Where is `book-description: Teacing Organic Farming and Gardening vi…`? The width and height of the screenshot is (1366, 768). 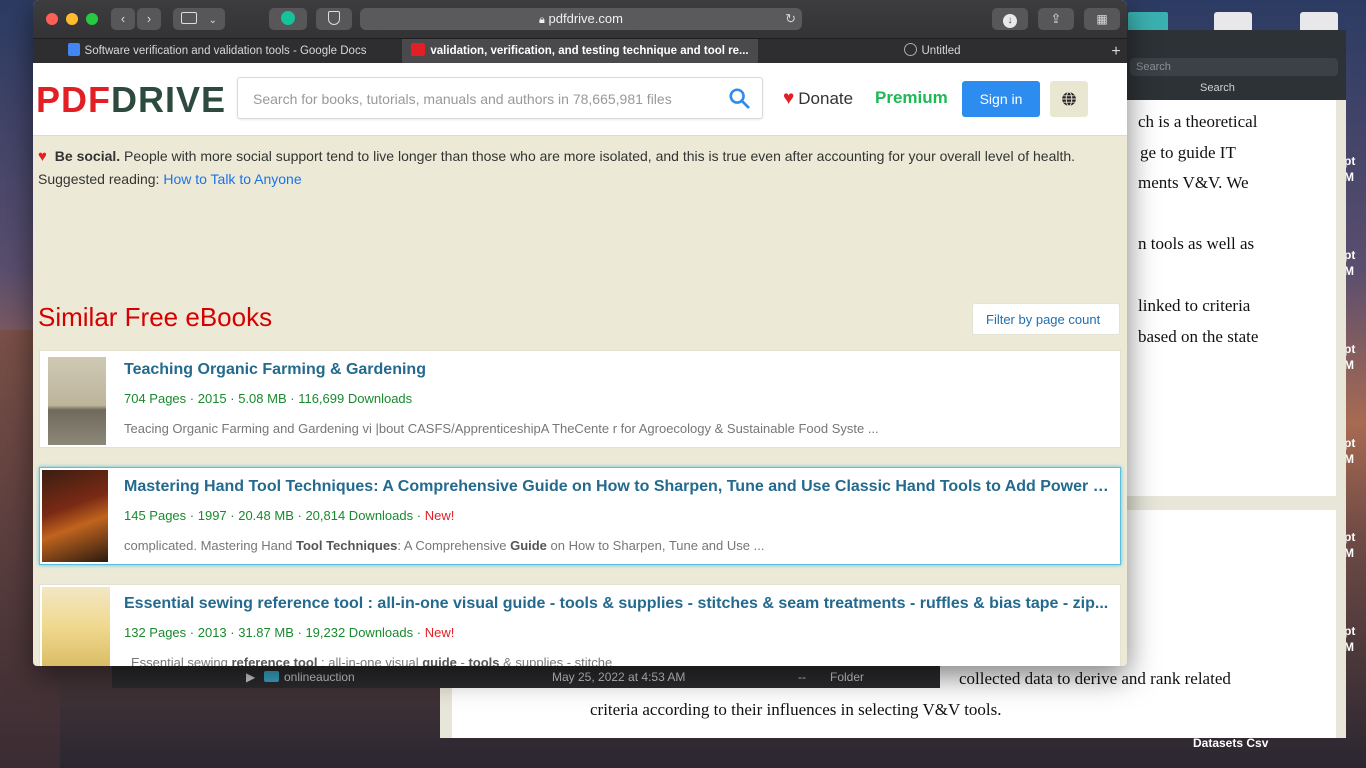 book-description: Teacing Organic Farming and Gardening vi… is located at coordinates (501, 428).